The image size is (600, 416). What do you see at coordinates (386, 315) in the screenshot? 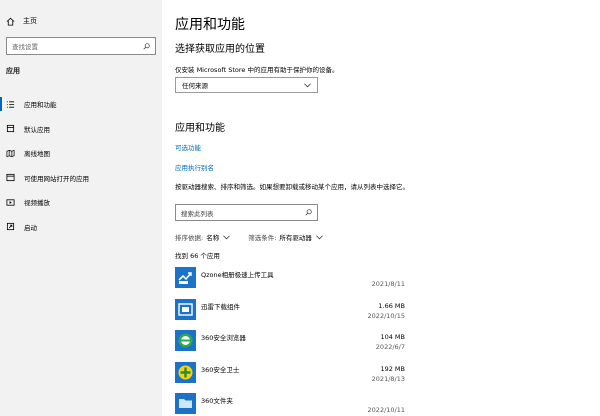
I see `app-date: 2022/10/15` at bounding box center [386, 315].